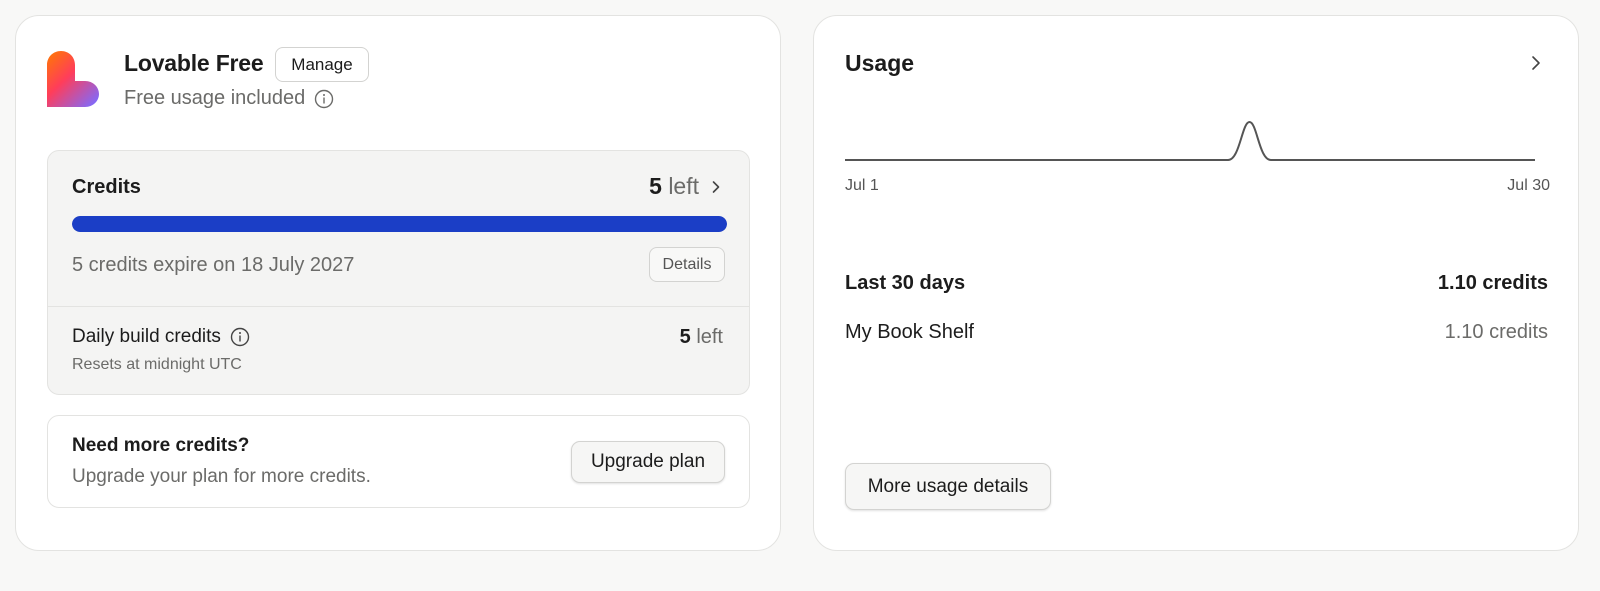 The image size is (1600, 591). What do you see at coordinates (709, 337) in the screenshot?
I see `daily-remaining-suffix: left` at bounding box center [709, 337].